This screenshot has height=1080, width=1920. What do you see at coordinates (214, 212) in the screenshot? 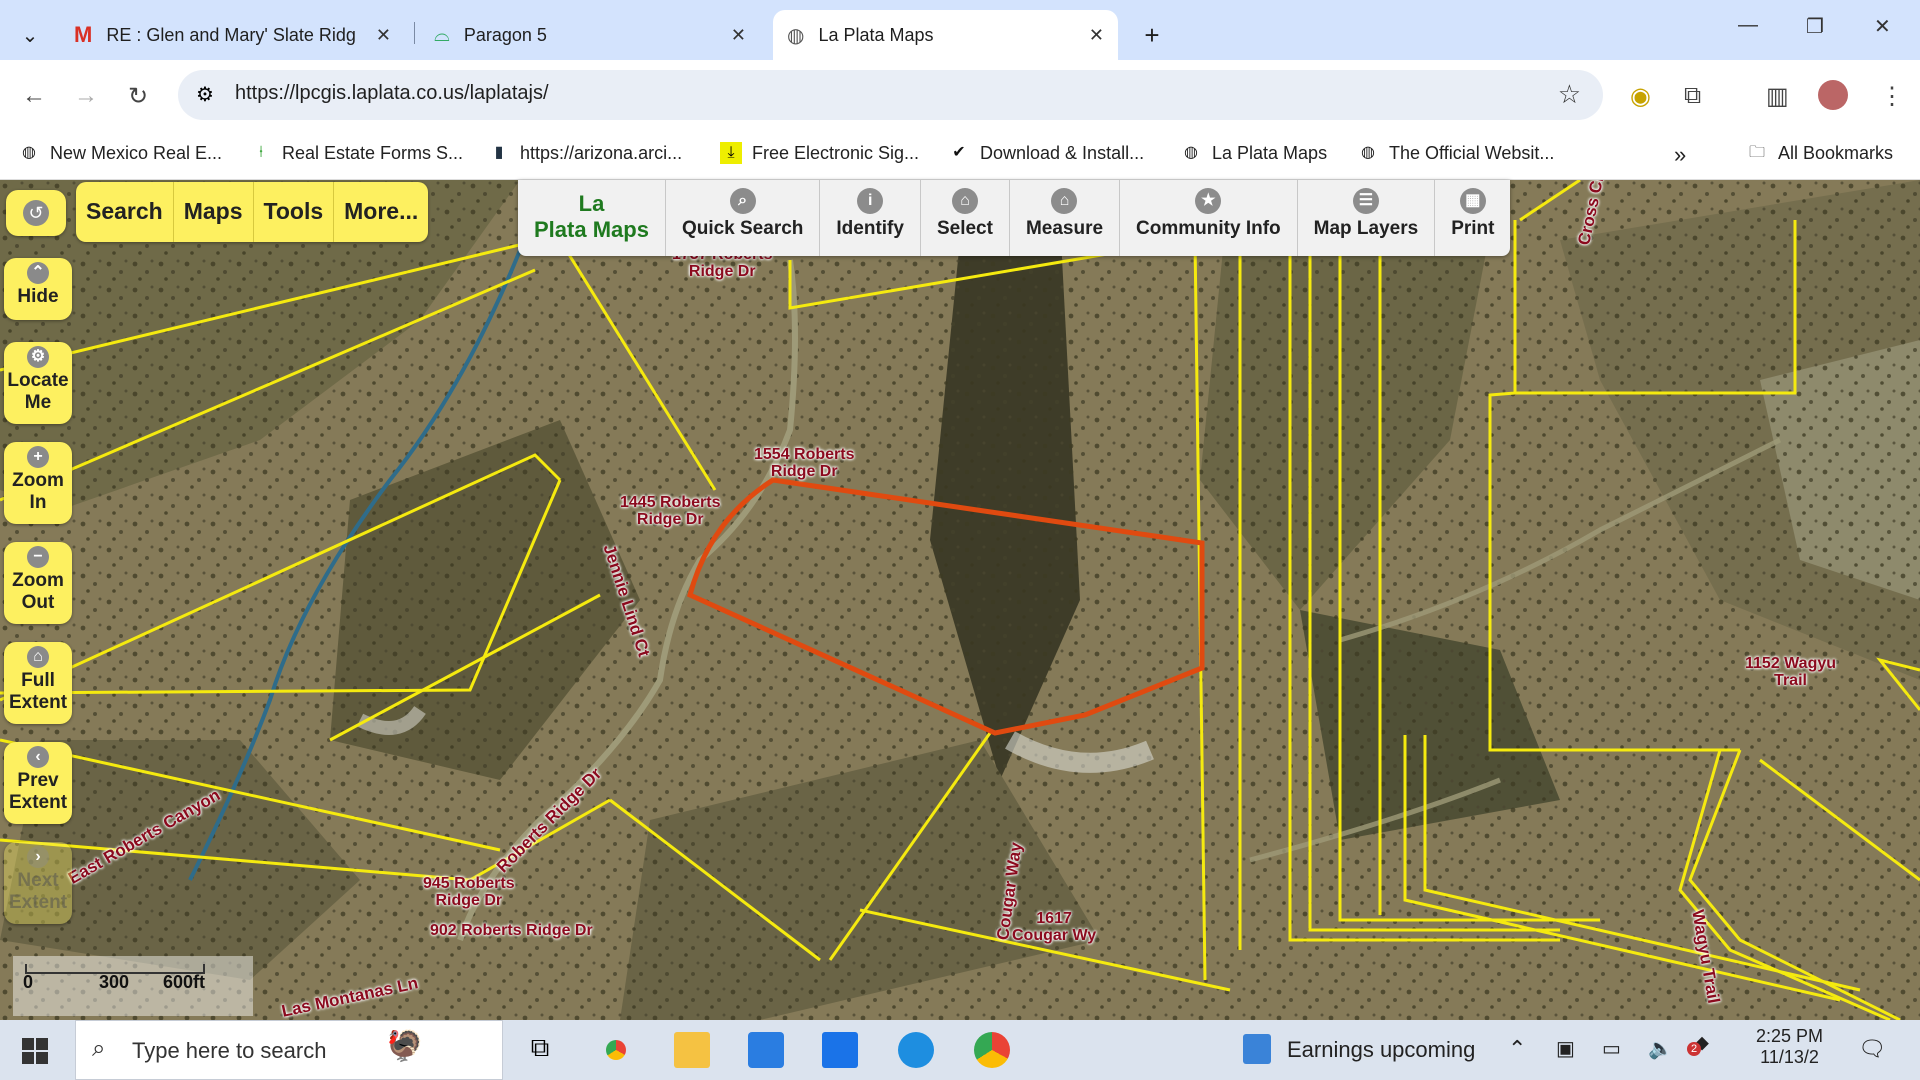
I see `menu-maps: Maps` at bounding box center [214, 212].